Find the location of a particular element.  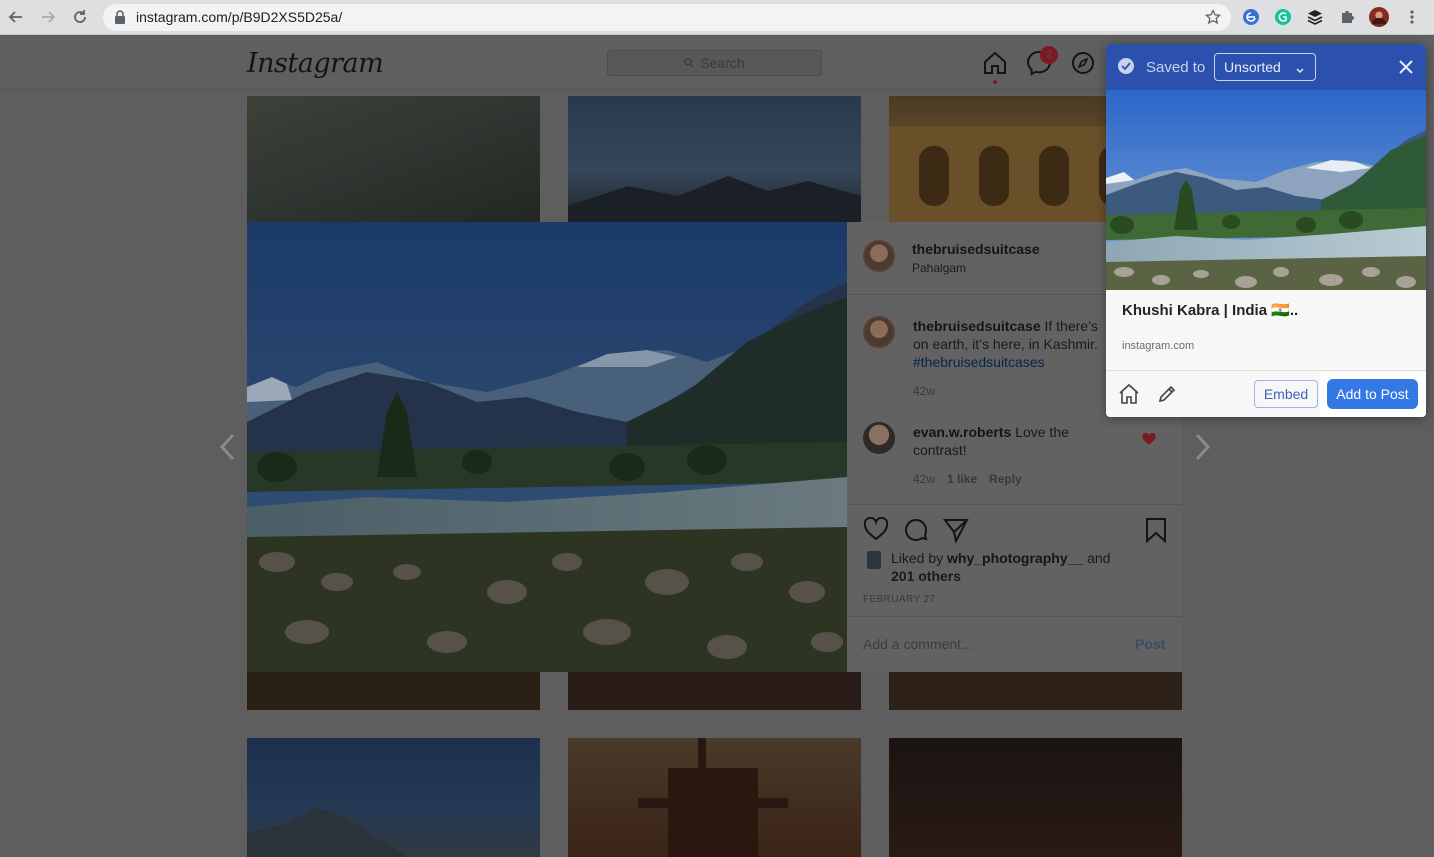

caption-avatar is located at coordinates (879, 332).